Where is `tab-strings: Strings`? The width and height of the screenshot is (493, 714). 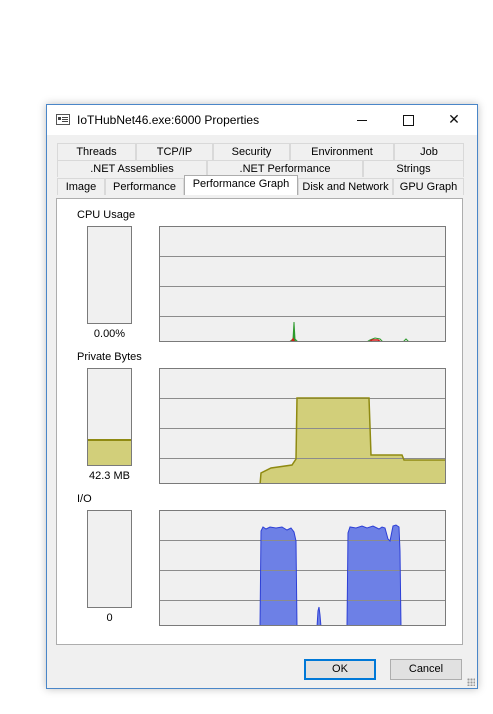 tab-strings: Strings is located at coordinates (413, 168).